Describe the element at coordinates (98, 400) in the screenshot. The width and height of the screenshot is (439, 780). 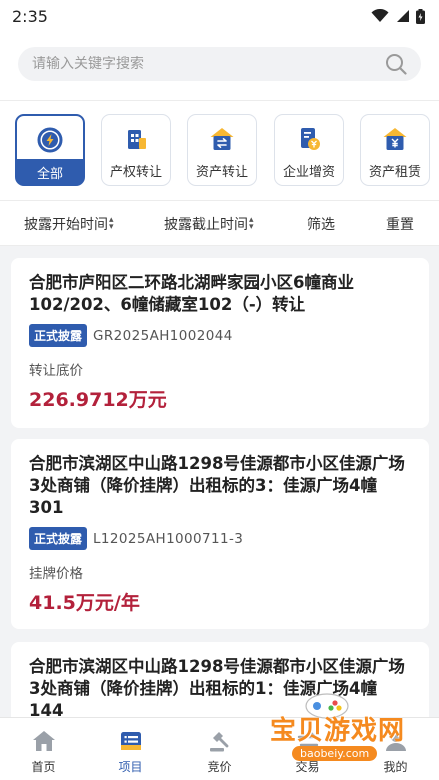
I see `price-value: 226.9712万元` at that location.